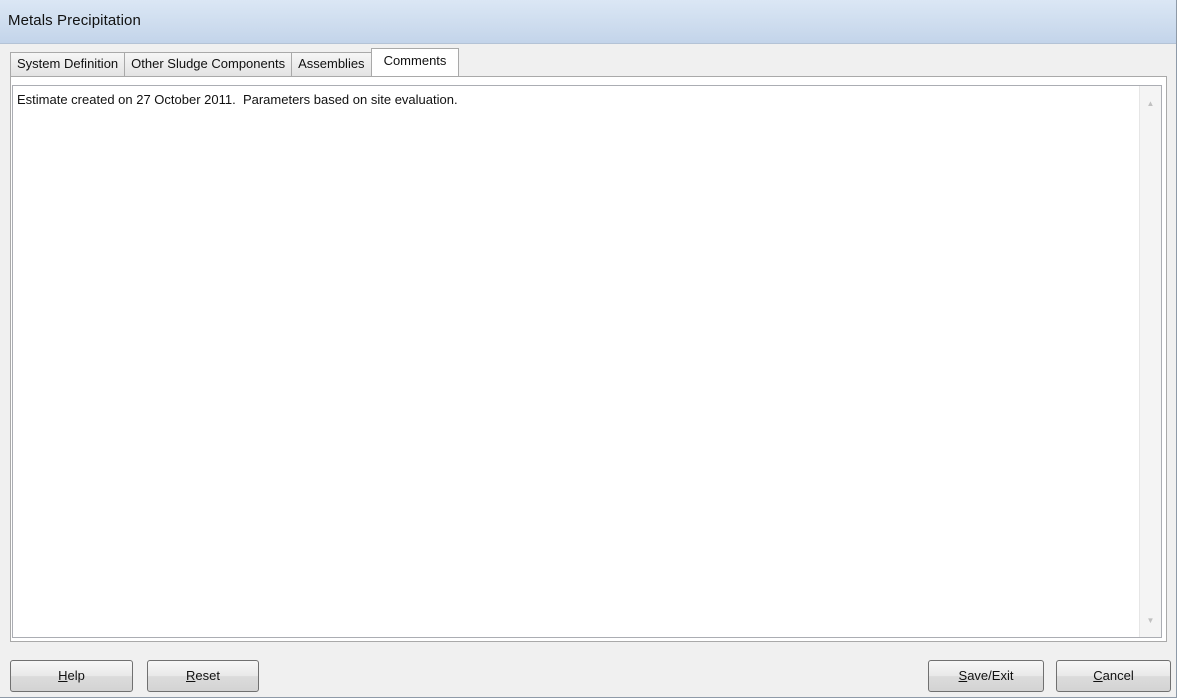 Image resolution: width=1177 pixels, height=698 pixels. Describe the element at coordinates (1150, 361) in the screenshot. I see `vertical-scrollbar: ▲ ▼` at that location.